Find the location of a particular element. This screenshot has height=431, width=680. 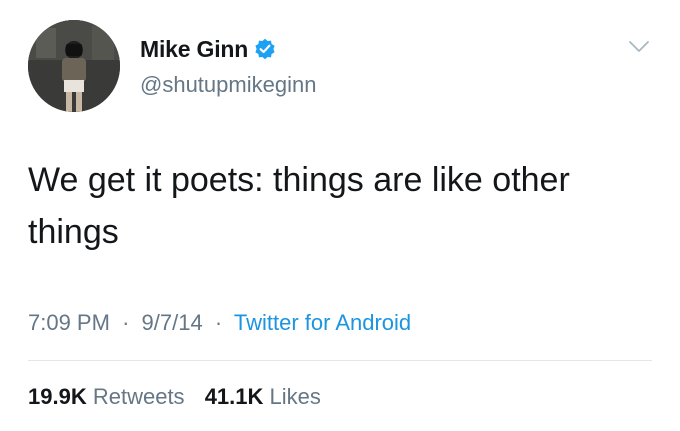

tweet-source-link: Twitter for Android is located at coordinates (322, 322).